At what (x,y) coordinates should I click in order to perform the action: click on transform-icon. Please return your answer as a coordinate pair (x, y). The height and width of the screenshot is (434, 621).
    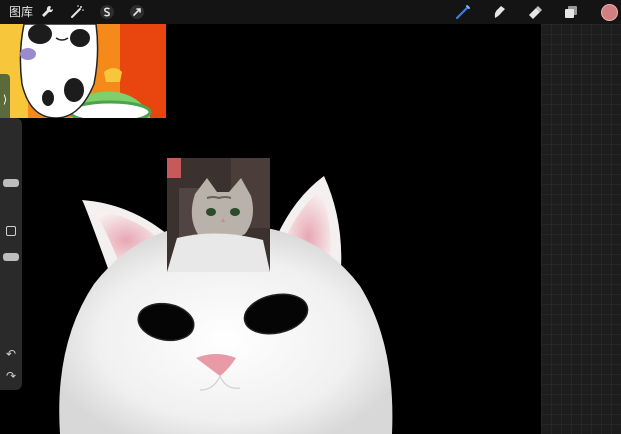
    Looking at the image, I should click on (137, 12).